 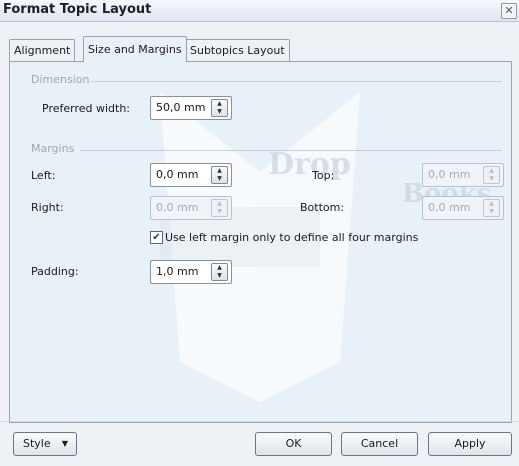 I want to click on style-label: Style, so click(x=37, y=443).